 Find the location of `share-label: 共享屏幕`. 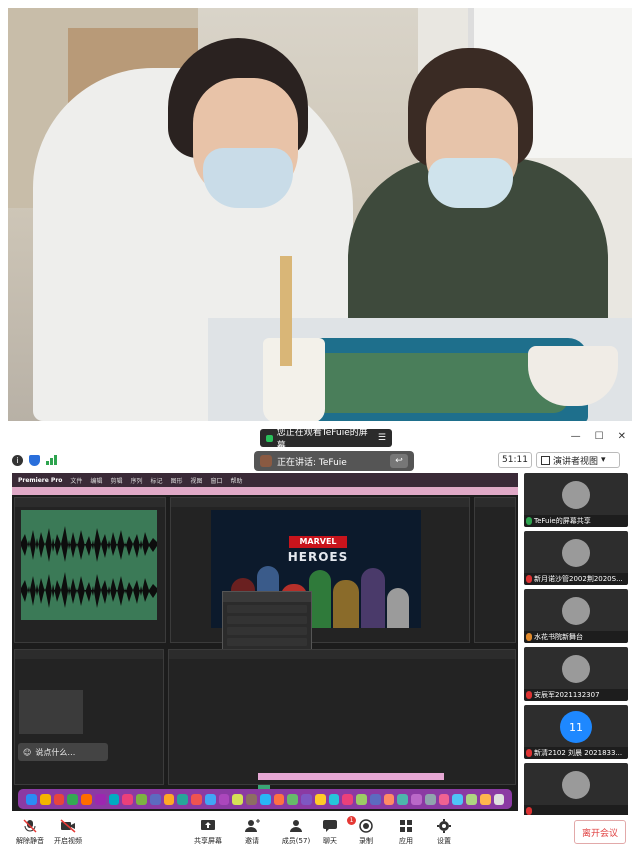

share-label: 共享屏幕 is located at coordinates (208, 841).